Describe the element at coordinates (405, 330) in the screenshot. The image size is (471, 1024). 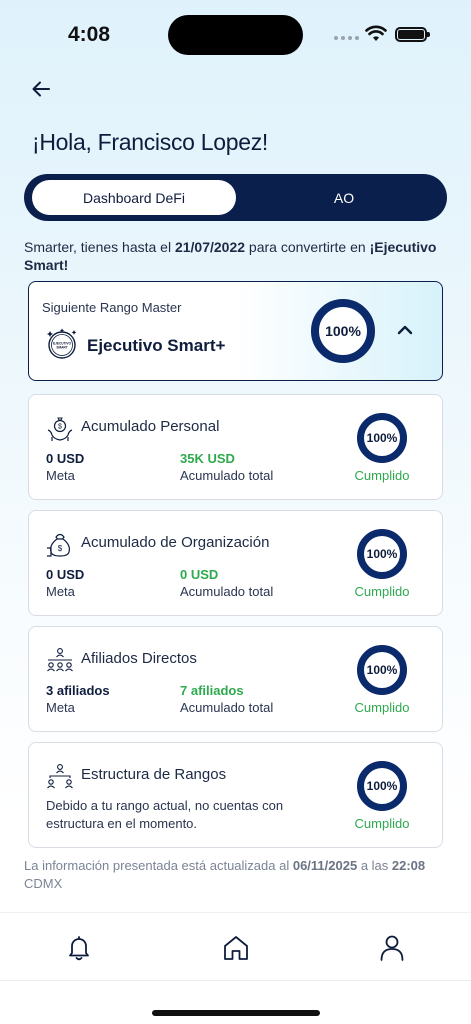
I see `chevron-up-icon` at that location.